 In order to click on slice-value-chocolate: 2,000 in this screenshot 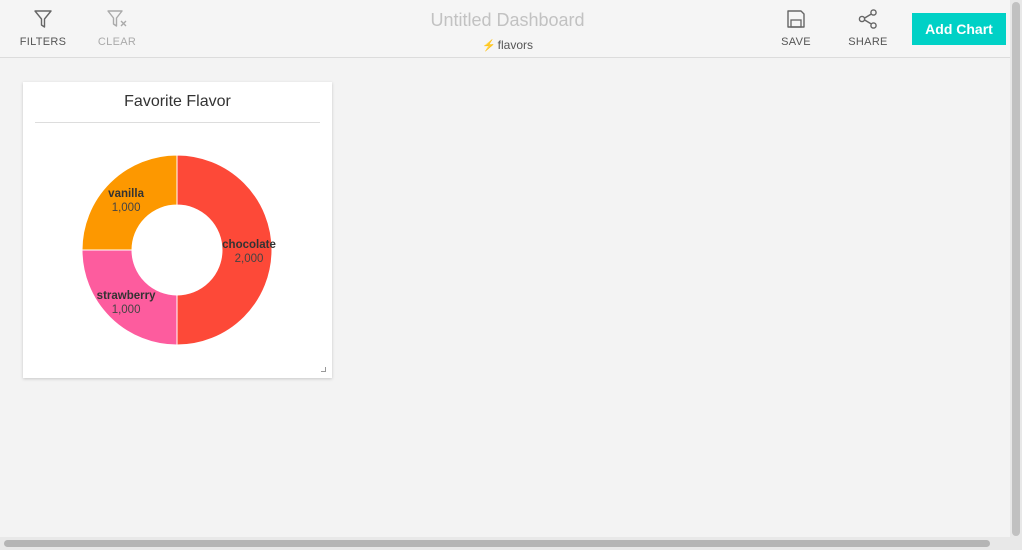, I will do `click(249, 259)`.